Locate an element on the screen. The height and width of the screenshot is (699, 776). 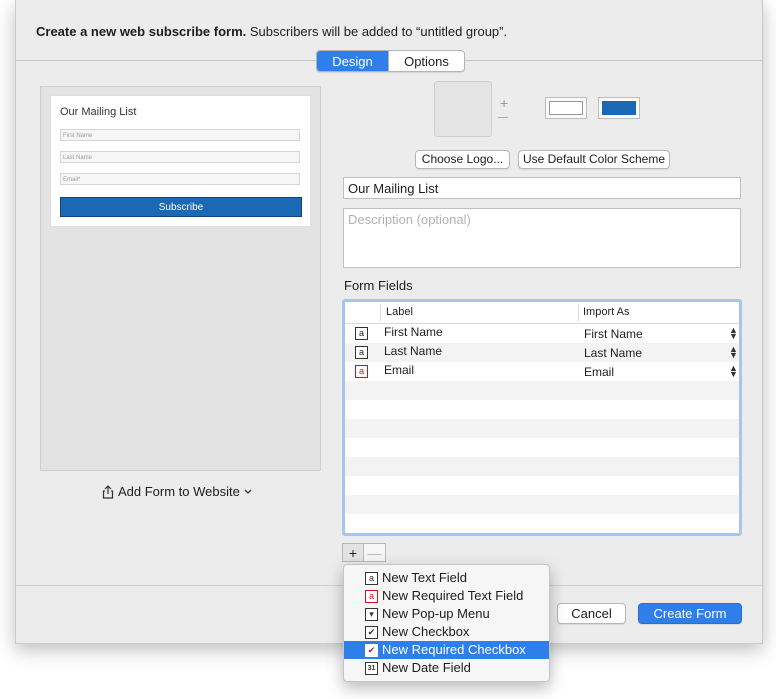
checkbox-icon: ✔ is located at coordinates (371, 632).